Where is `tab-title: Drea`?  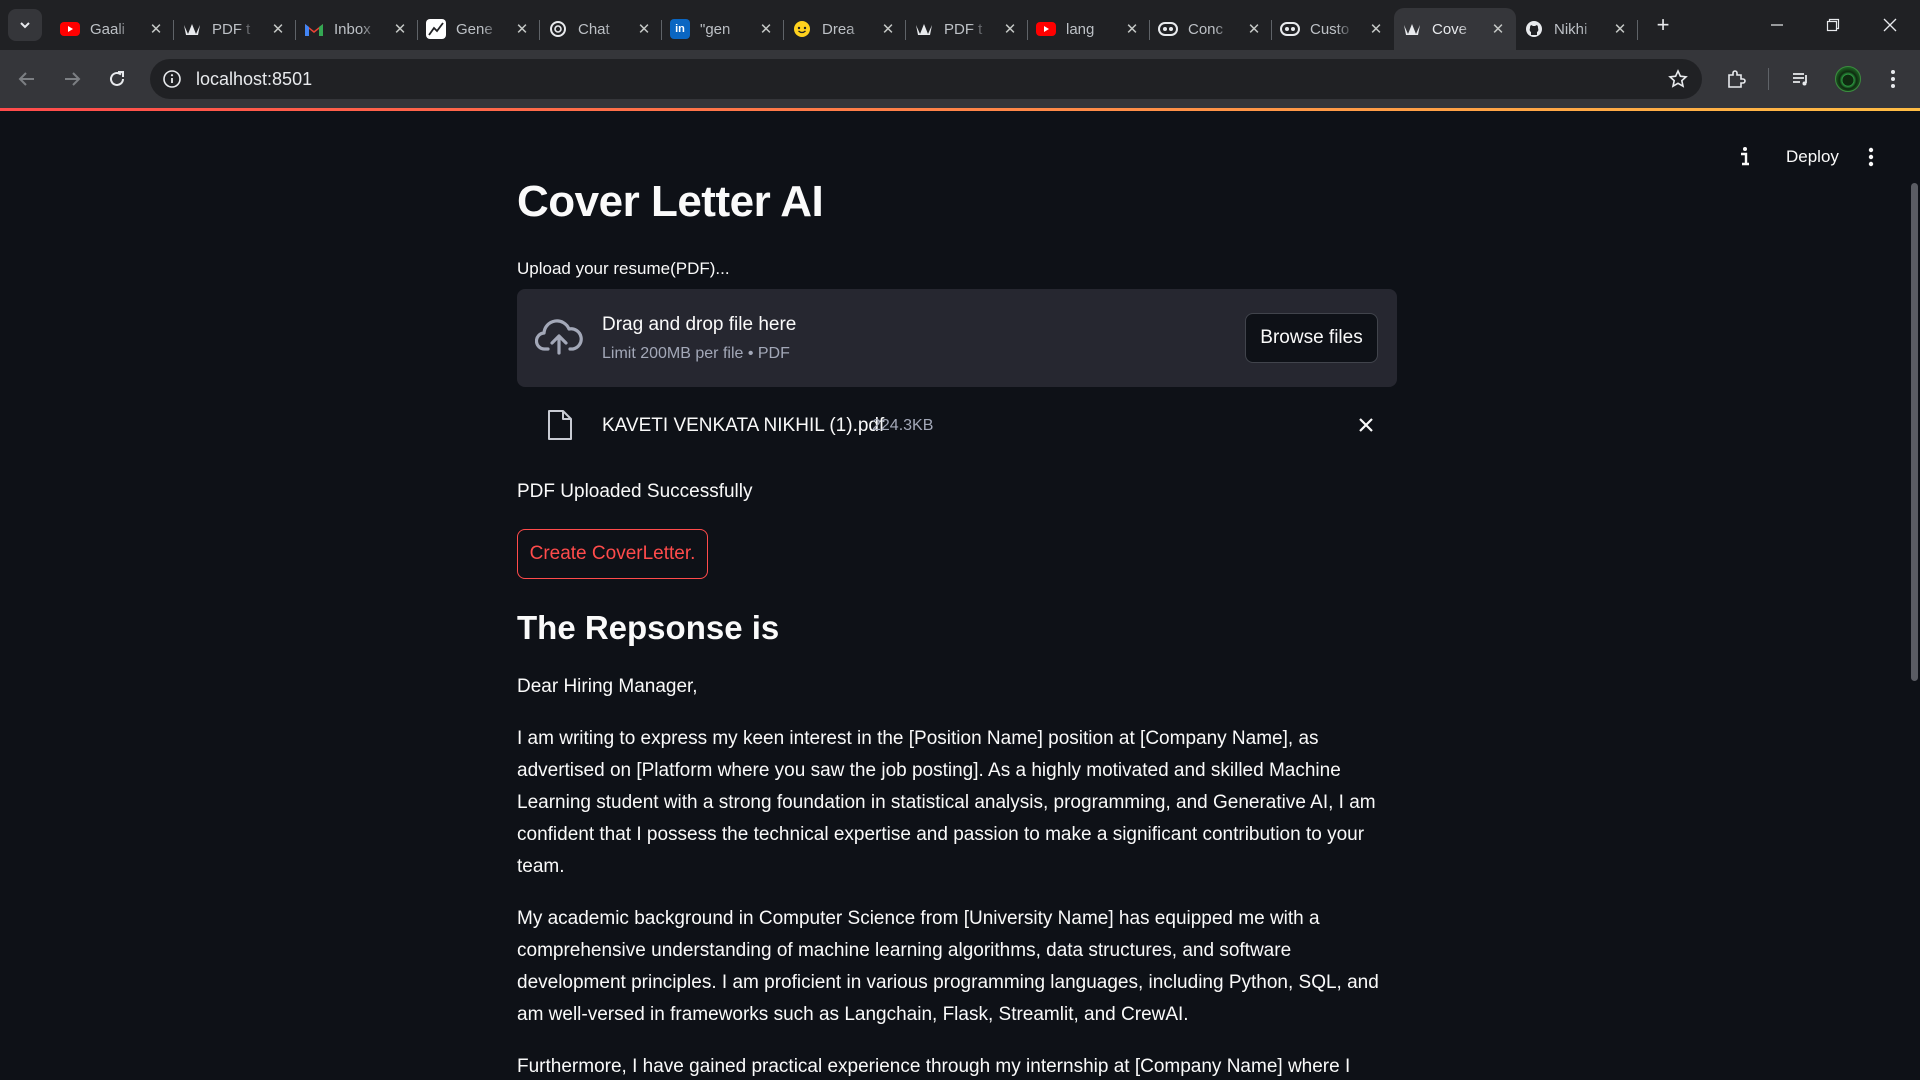
tab-title: Drea is located at coordinates (838, 29).